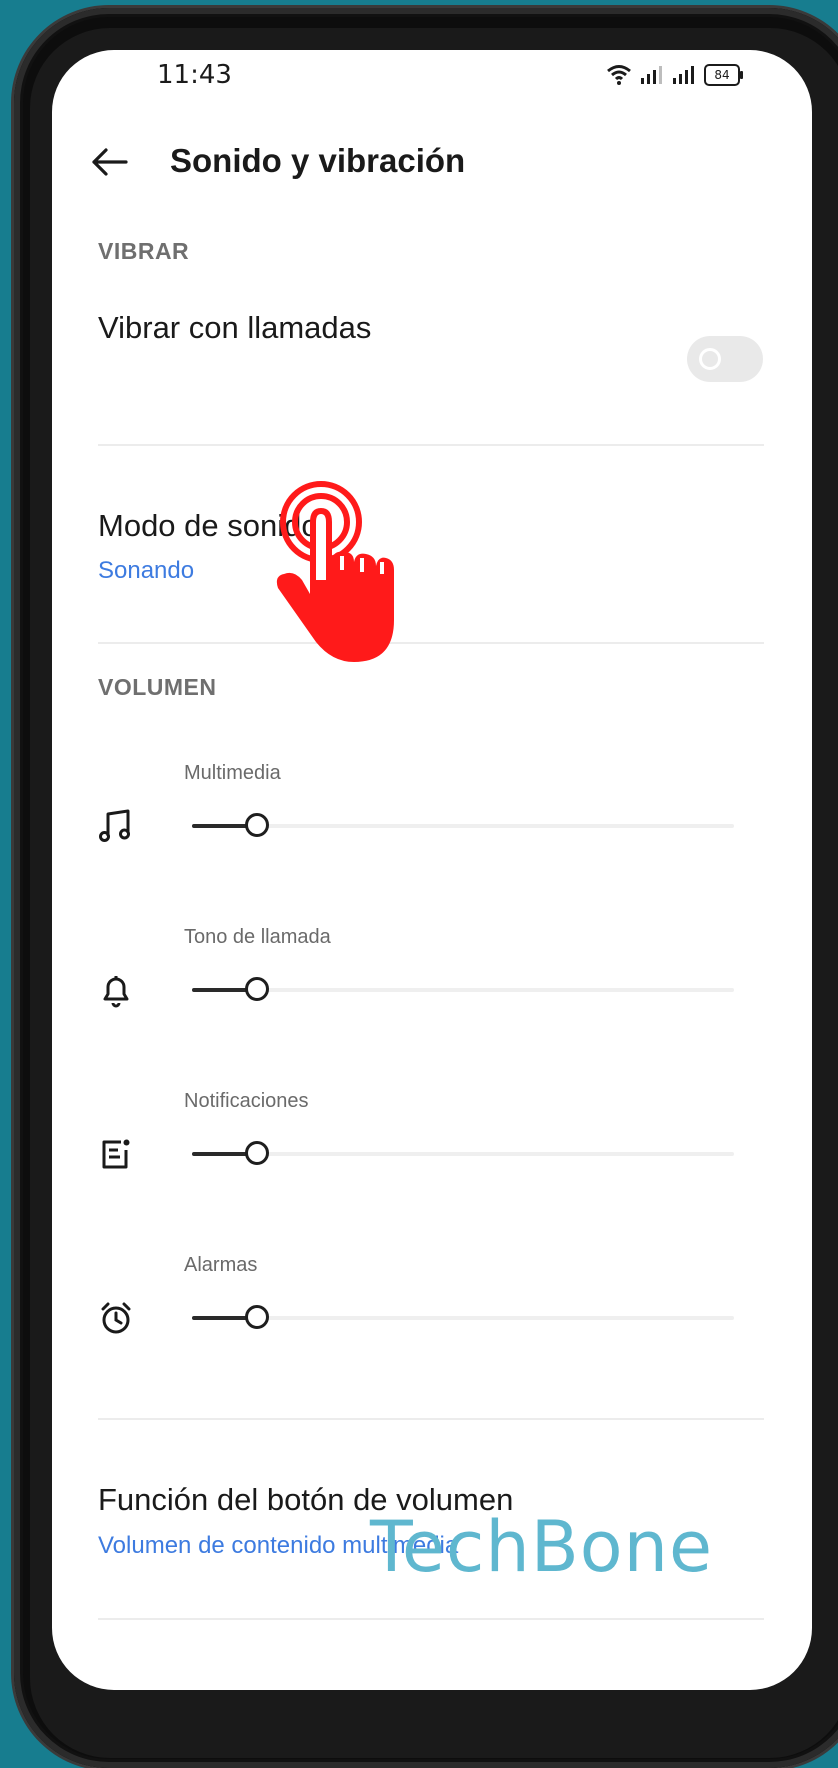 This screenshot has width=838, height=1768. Describe the element at coordinates (723, 75) in the screenshot. I see `battery-indicator: 84` at that location.